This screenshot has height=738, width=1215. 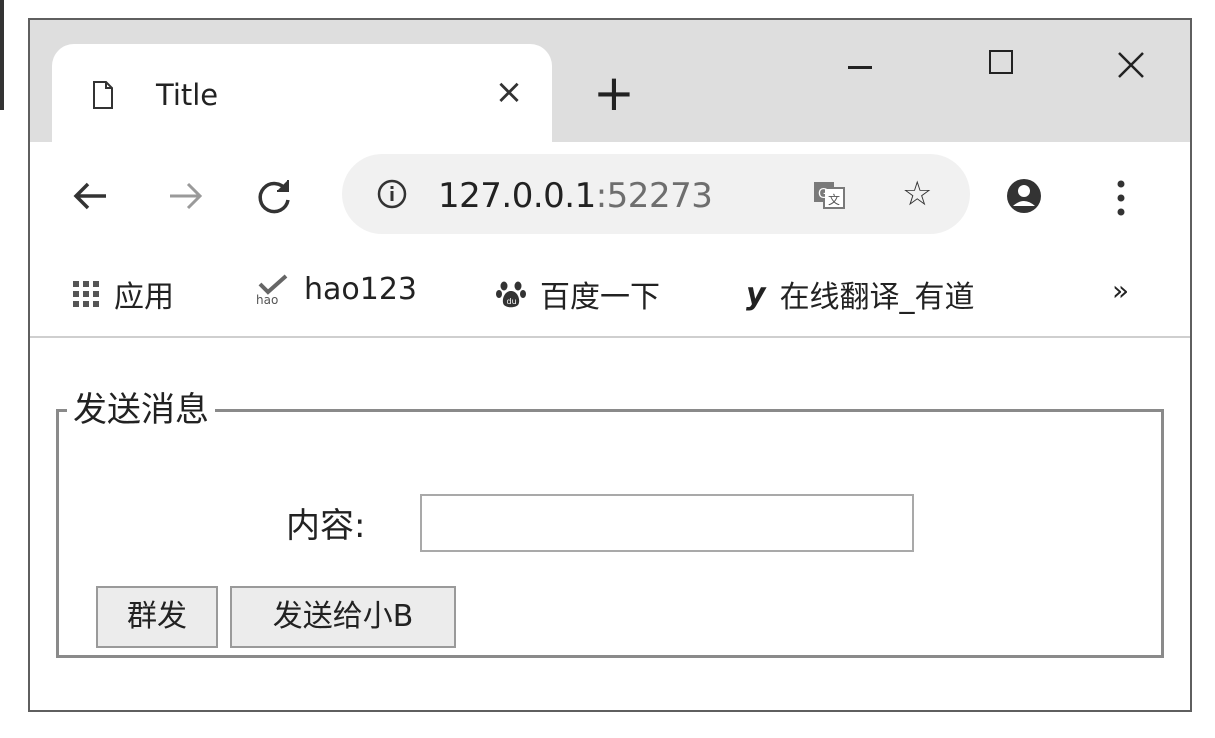 I want to click on close-icon, so click(x=1131, y=65).